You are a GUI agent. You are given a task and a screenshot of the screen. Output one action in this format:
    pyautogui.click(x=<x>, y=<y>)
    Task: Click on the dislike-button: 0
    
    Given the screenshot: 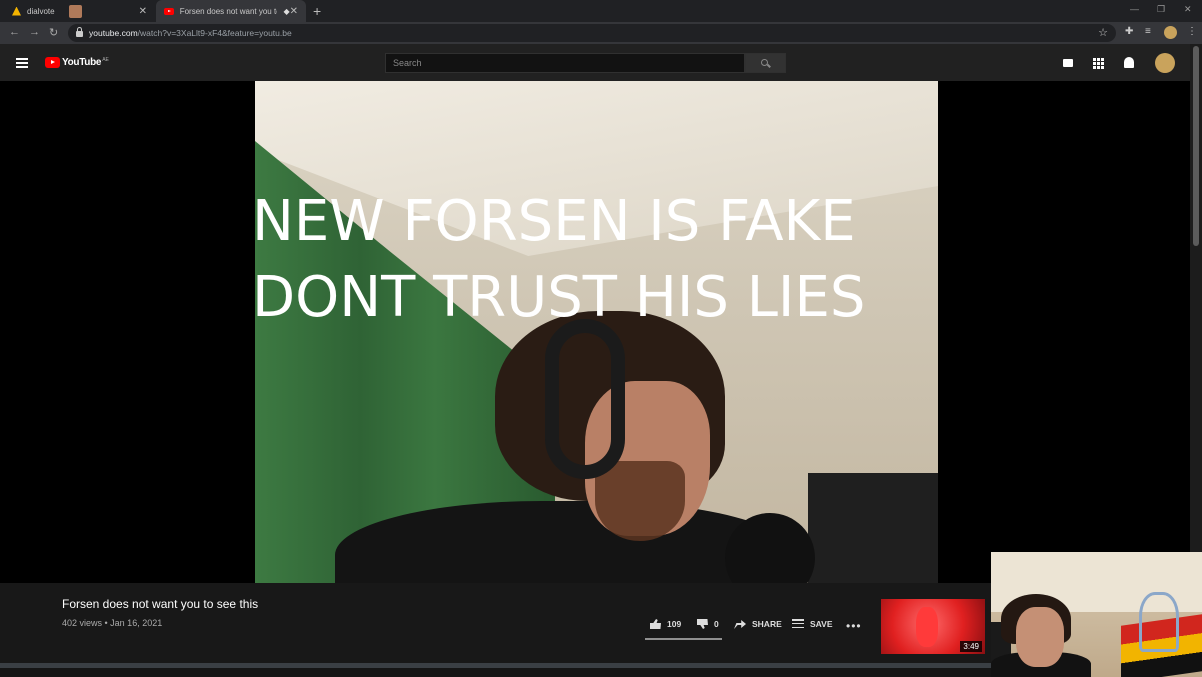 What is the action you would take?
    pyautogui.click(x=708, y=624)
    